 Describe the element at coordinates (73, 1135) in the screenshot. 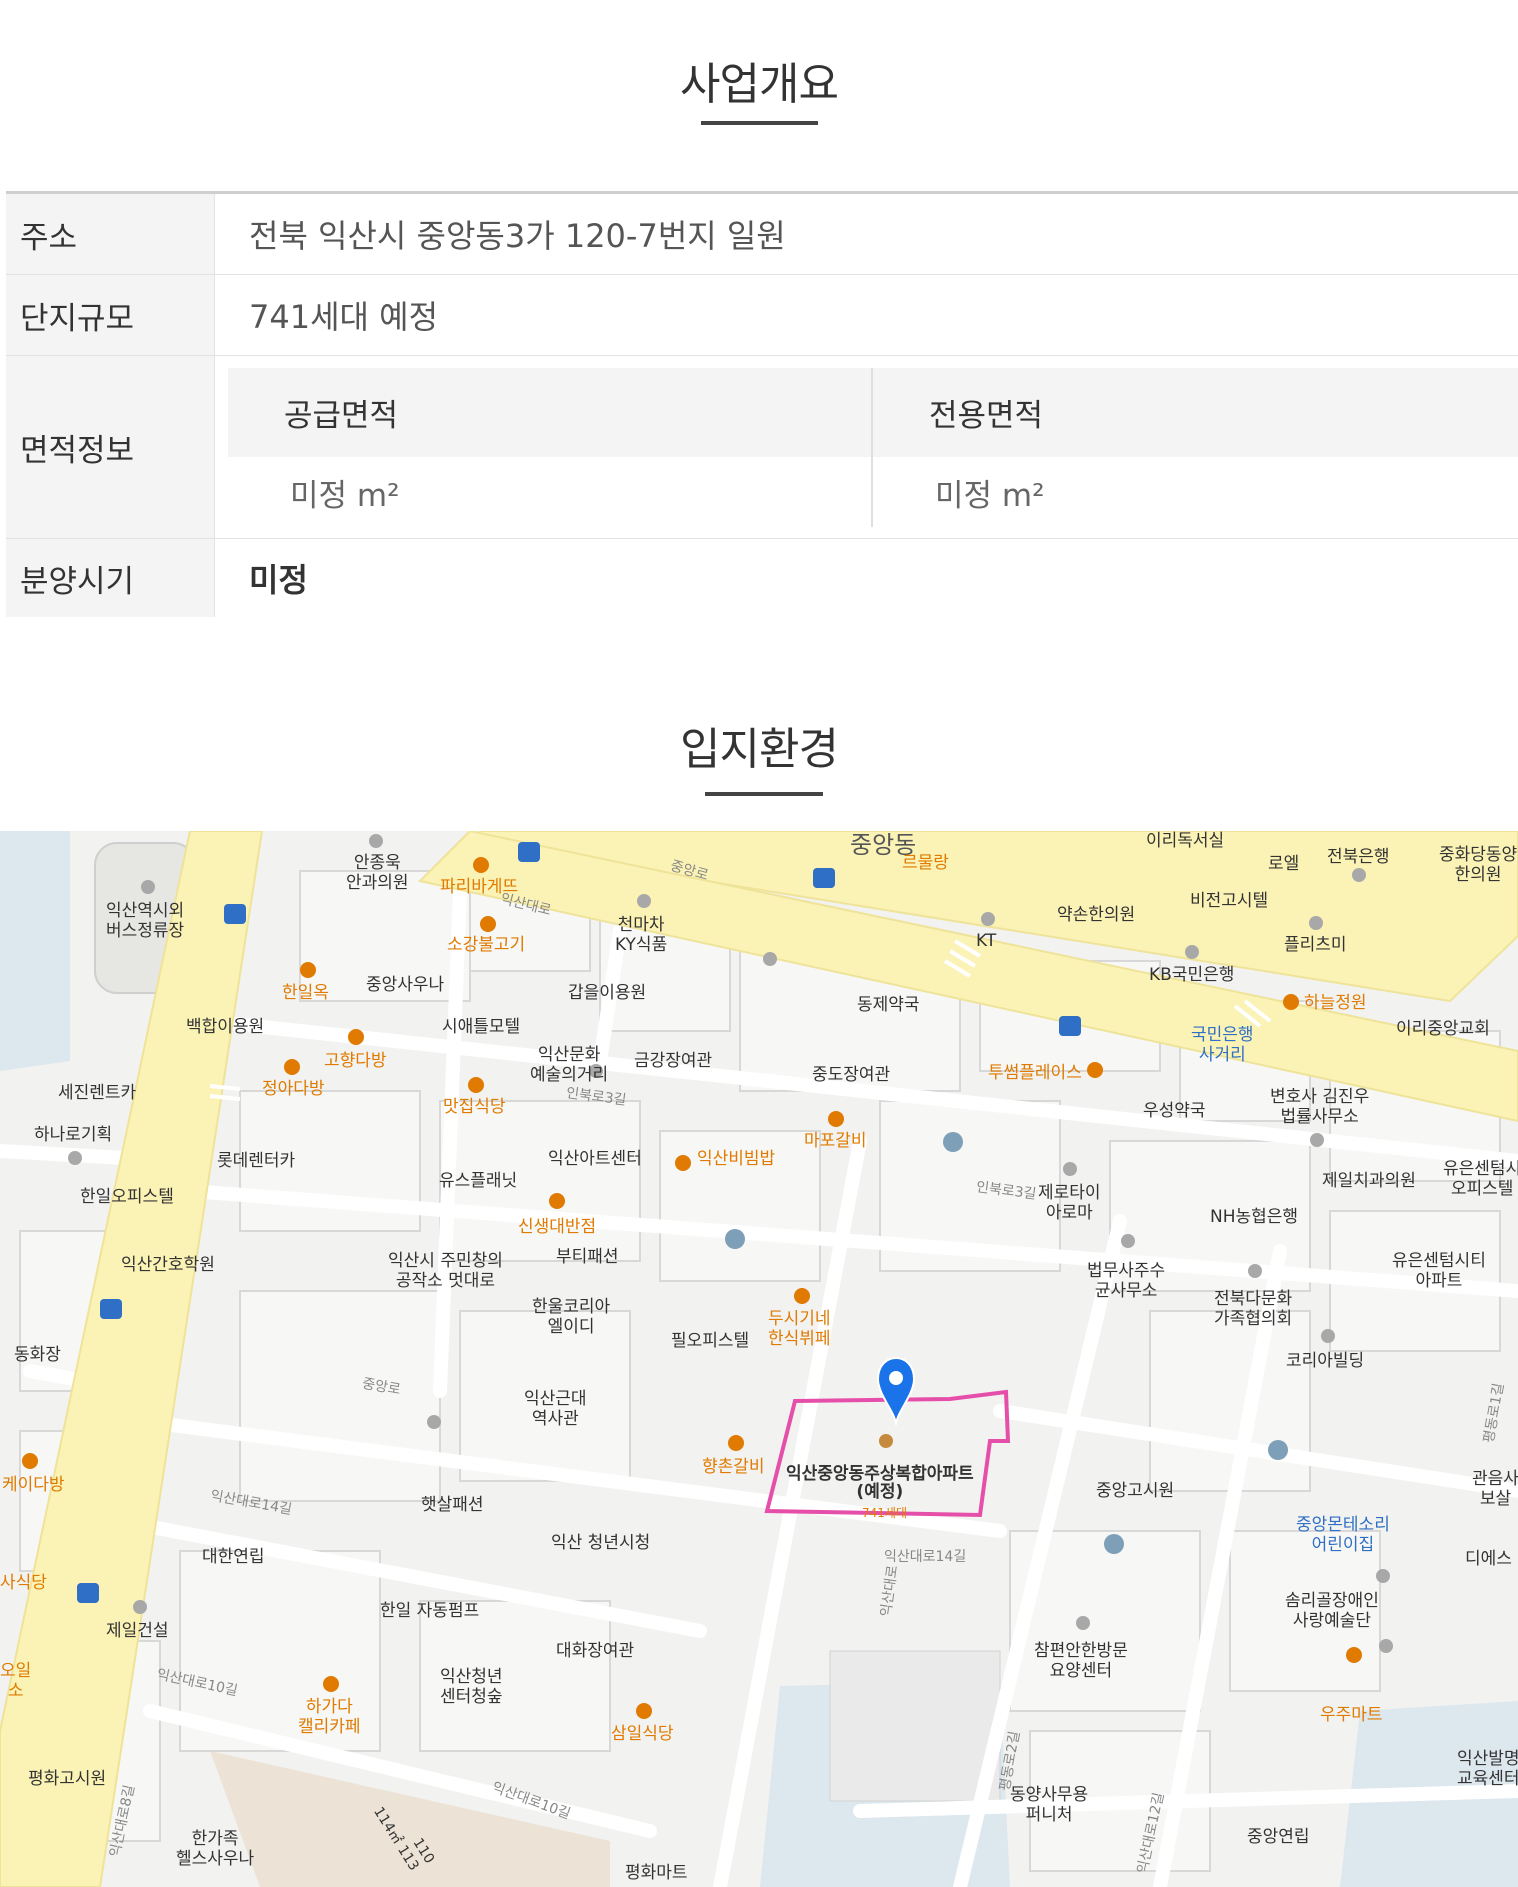

I see `map-place: 하나로기획` at that location.